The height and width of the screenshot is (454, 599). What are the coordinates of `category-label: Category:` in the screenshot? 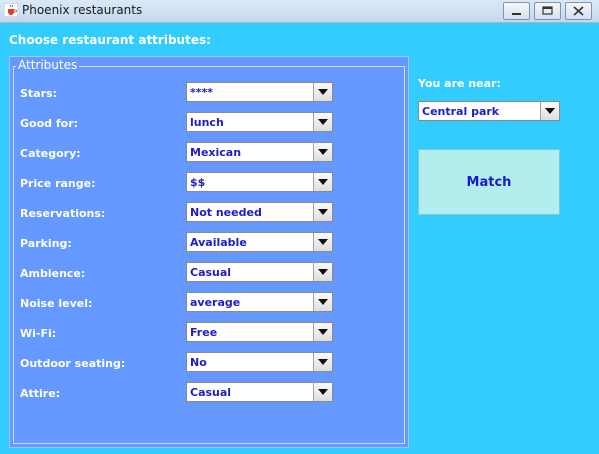 It's located at (50, 153).